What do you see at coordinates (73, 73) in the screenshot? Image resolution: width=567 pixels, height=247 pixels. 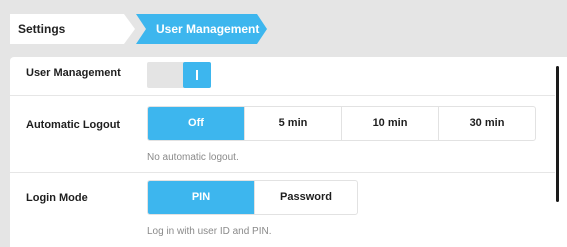 I see `user-management-label: User Management` at bounding box center [73, 73].